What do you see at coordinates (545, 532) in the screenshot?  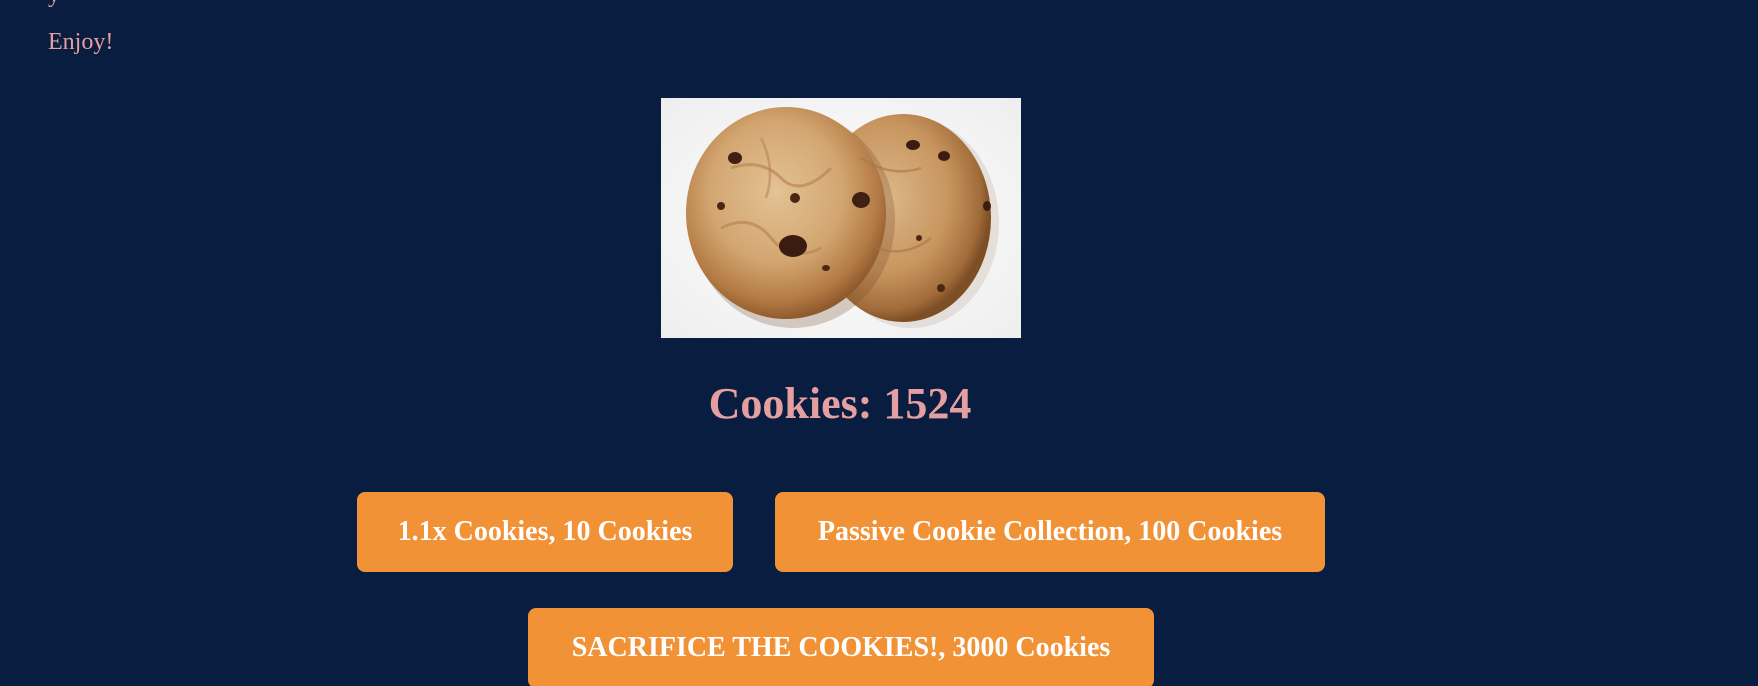 I see `upgrade-multiplier-button: 1.1x Cookies, 10 Cookies` at bounding box center [545, 532].